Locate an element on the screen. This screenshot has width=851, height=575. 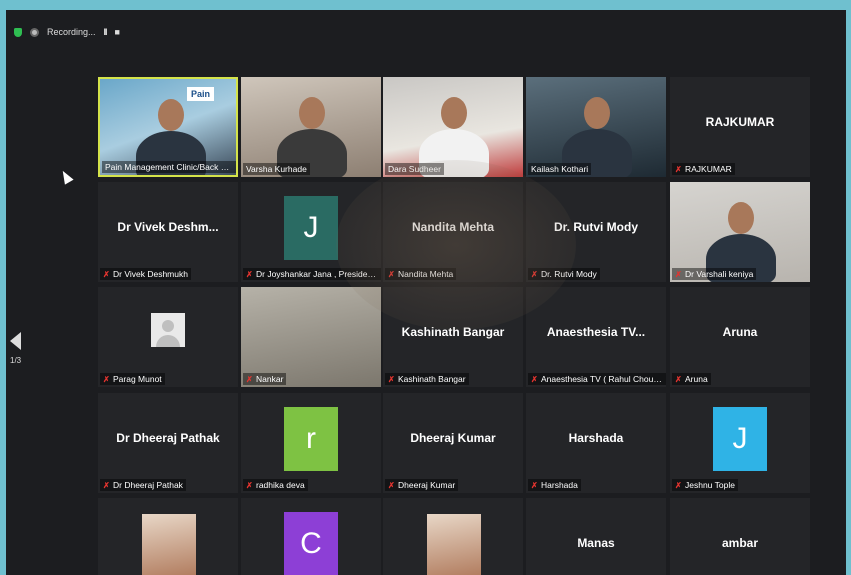
page-number: 1/3 is located at coordinates (16, 360).